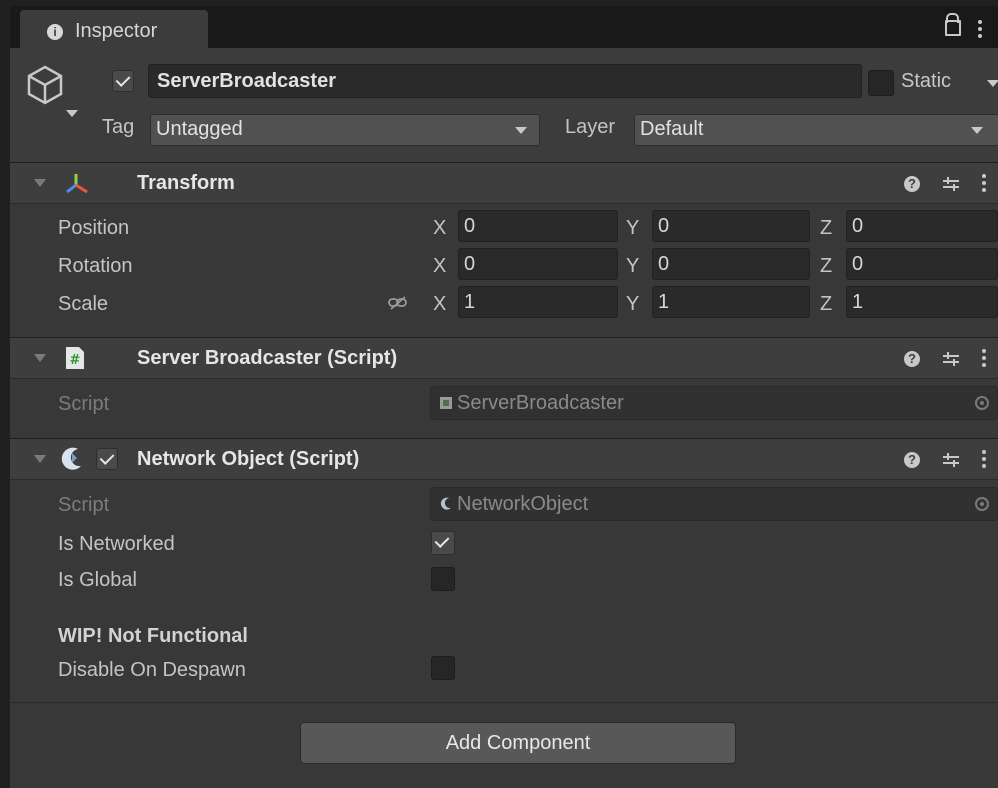  I want to click on server-broadcaster-header: # Server Broadcaster (Script) ?, so click(504, 358).